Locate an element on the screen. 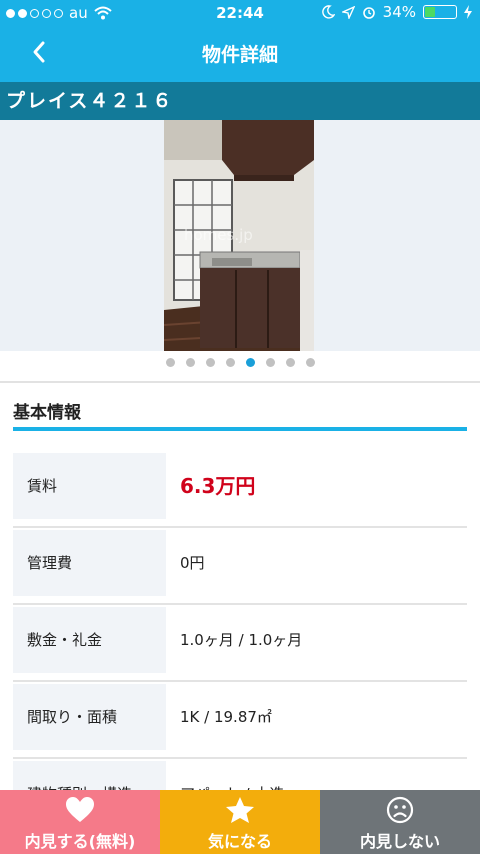  detail-value: 0円 is located at coordinates (192, 563).